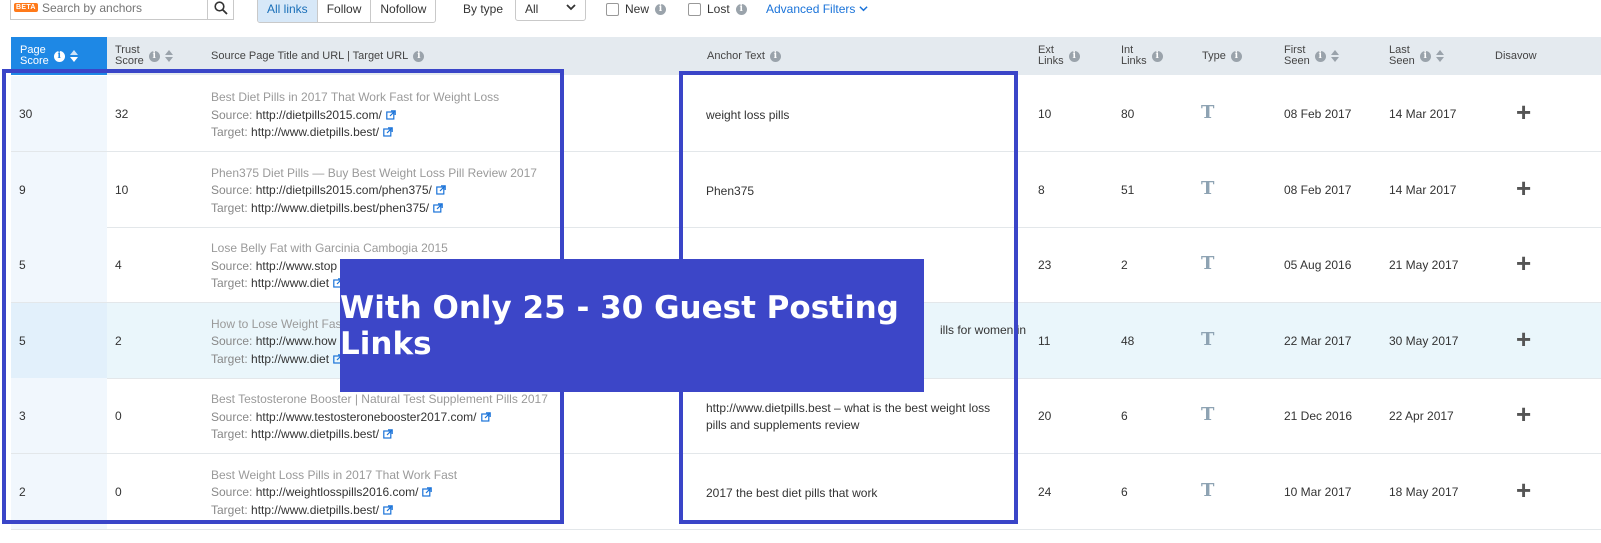 This screenshot has width=1601, height=543. I want to click on lost-label: Lost, so click(718, 9).